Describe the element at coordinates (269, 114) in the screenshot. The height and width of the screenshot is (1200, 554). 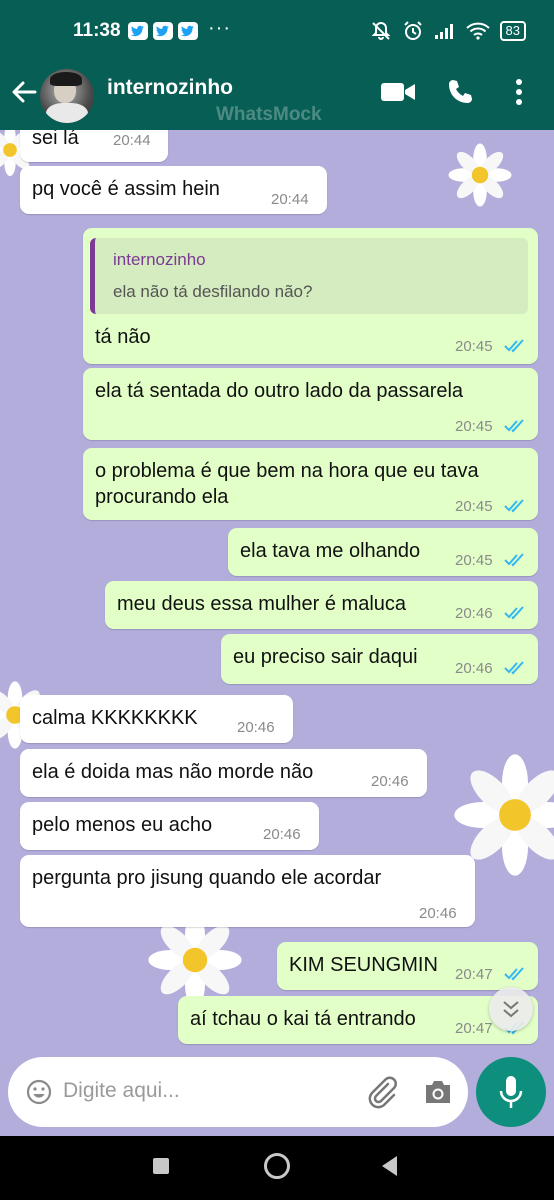
I see `watermark-text: WhatsMock` at that location.